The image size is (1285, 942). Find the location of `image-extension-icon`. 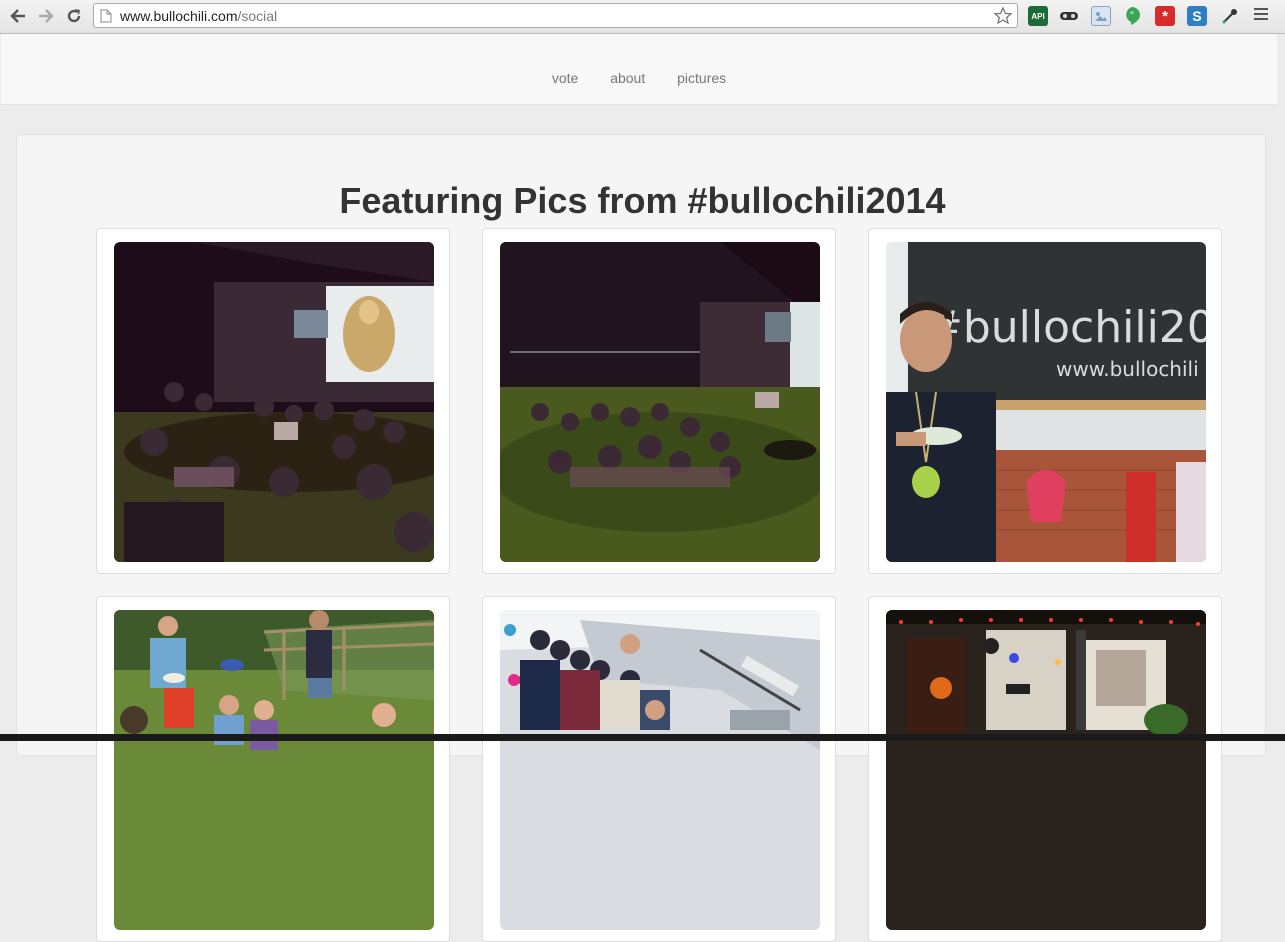

image-extension-icon is located at coordinates (1101, 16).